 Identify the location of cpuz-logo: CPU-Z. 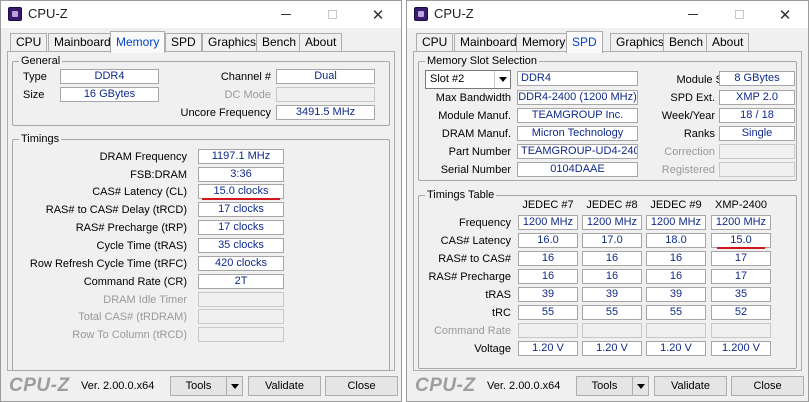
(445, 385).